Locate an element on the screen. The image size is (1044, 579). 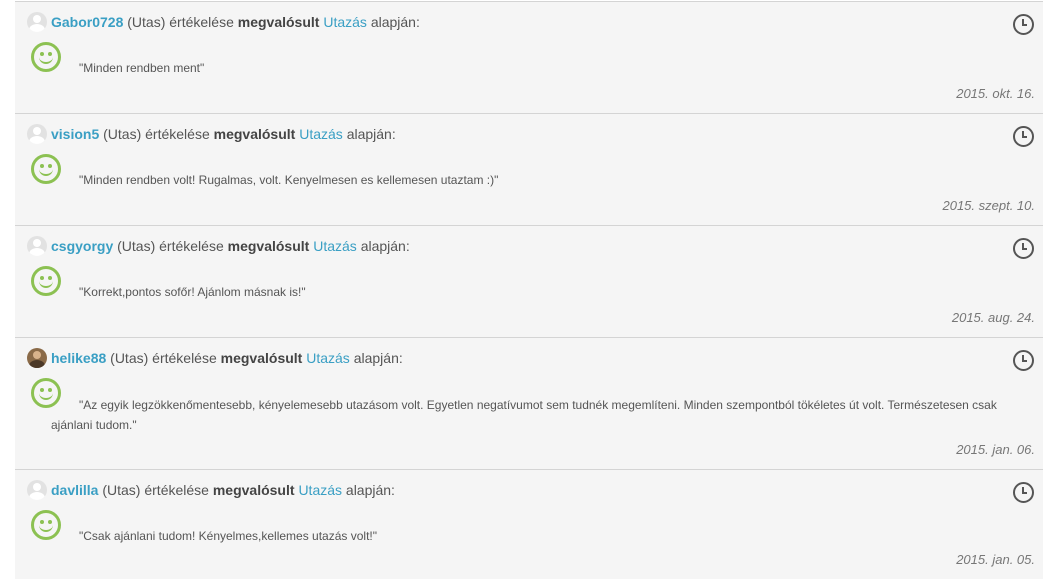
review-date: 2015. szept. 10. is located at coordinates (988, 205).